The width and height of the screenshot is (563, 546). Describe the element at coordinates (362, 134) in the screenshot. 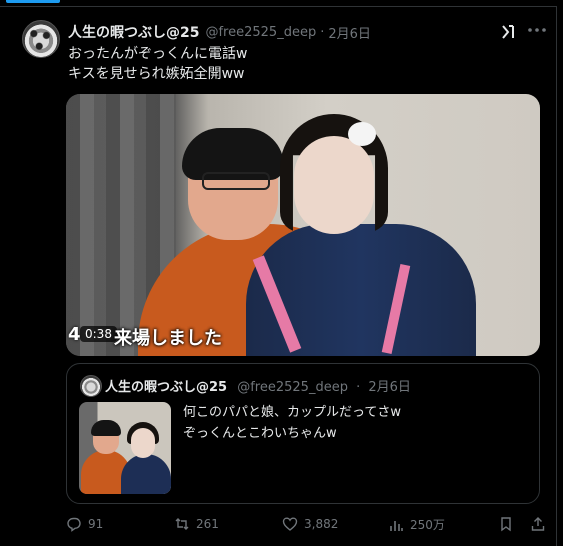

I see `hair-bow` at that location.